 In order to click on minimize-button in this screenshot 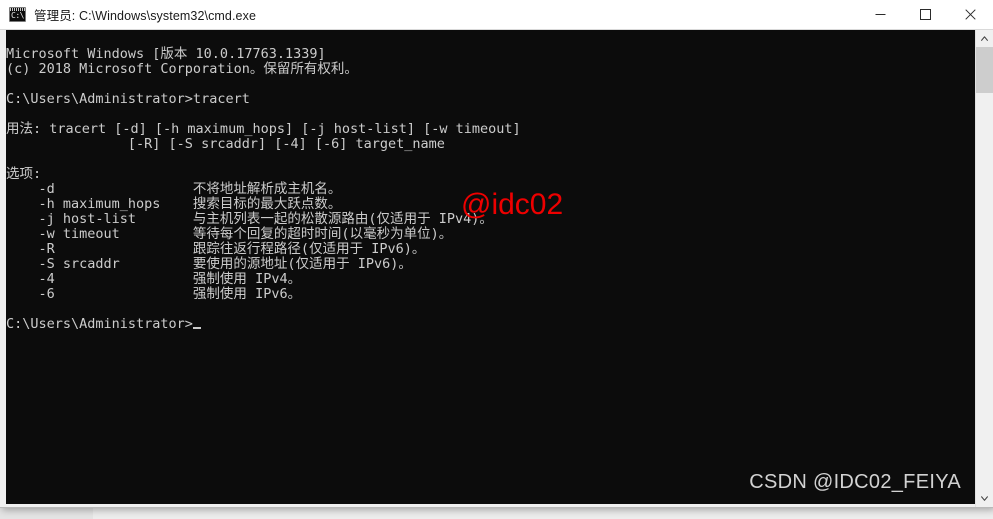, I will do `click(880, 14)`.